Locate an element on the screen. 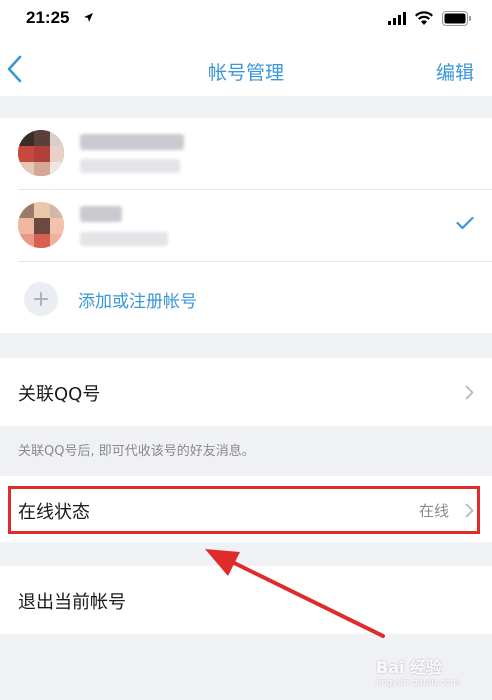 Image resolution: width=492 pixels, height=700 pixels. status-time: 21:25 is located at coordinates (48, 17).